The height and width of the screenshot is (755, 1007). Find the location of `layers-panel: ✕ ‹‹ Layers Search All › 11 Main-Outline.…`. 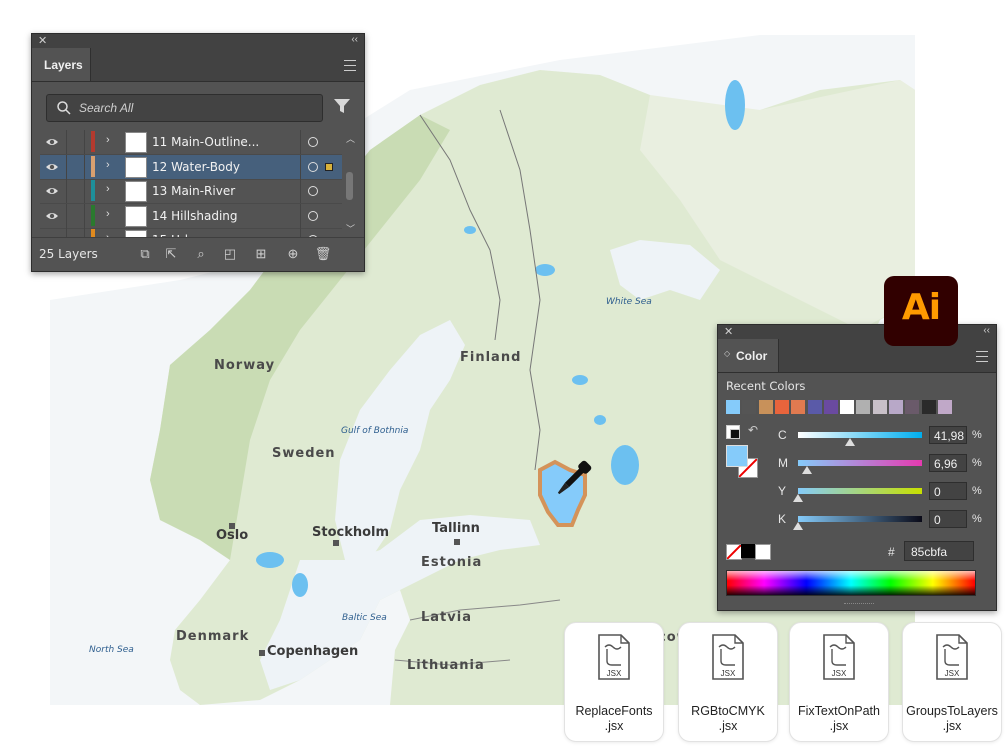

layers-panel: ✕ ‹‹ Layers Search All › 11 Main-Outline.… is located at coordinates (198, 152).